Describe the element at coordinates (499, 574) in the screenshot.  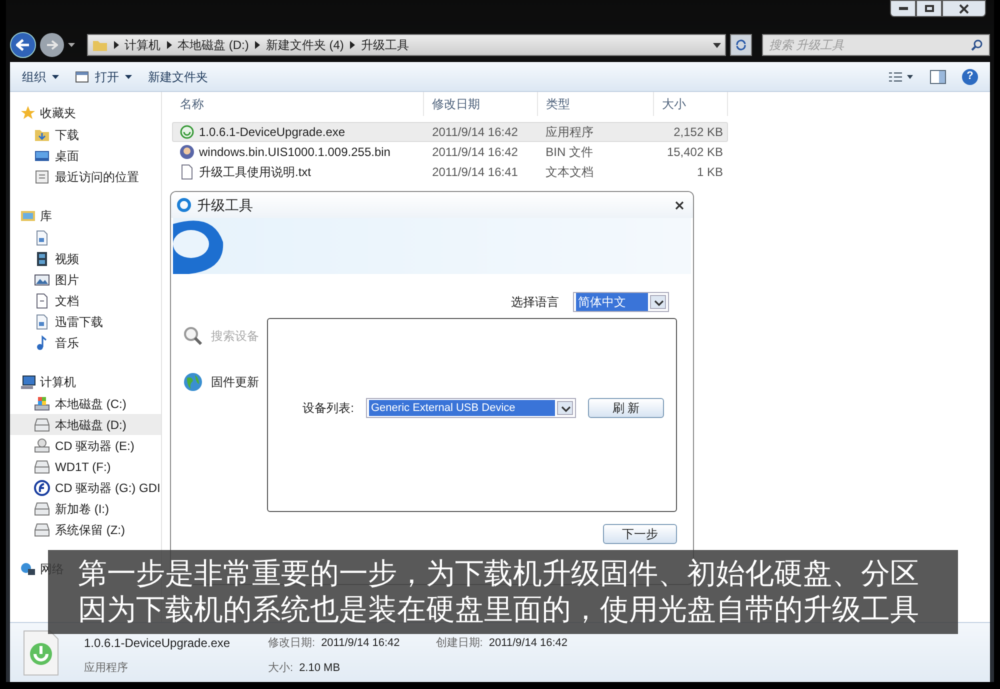
I see `caption-text: 第一步是非常重要的一步，为下载机升级固件、初始化硬盘、分区` at that location.